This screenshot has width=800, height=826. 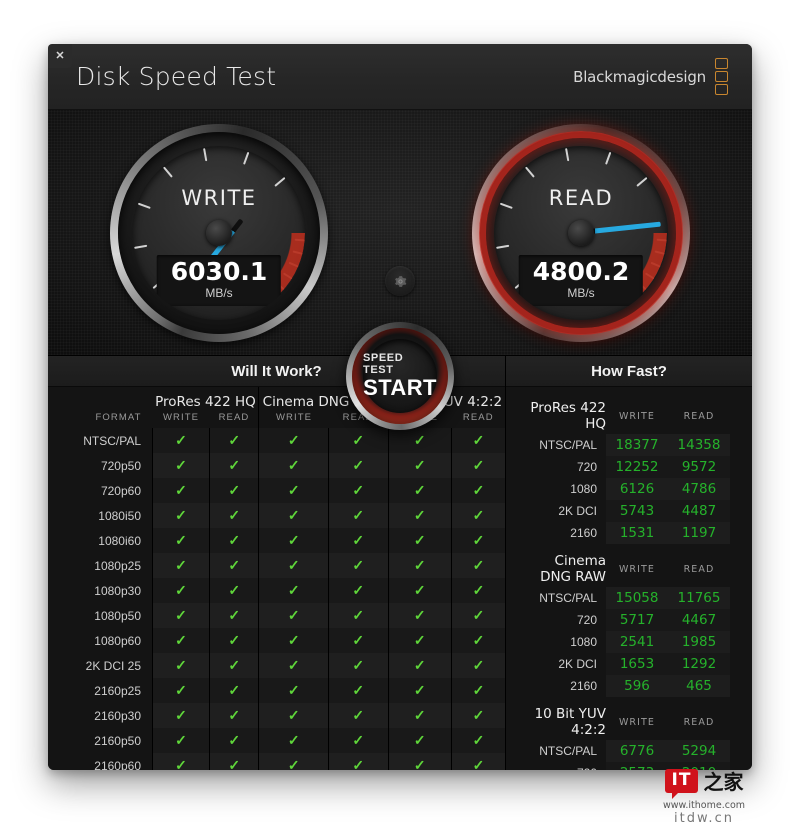 What do you see at coordinates (293, 420) in the screenshot?
I see `sub-header-1-write: WRITE` at bounding box center [293, 420].